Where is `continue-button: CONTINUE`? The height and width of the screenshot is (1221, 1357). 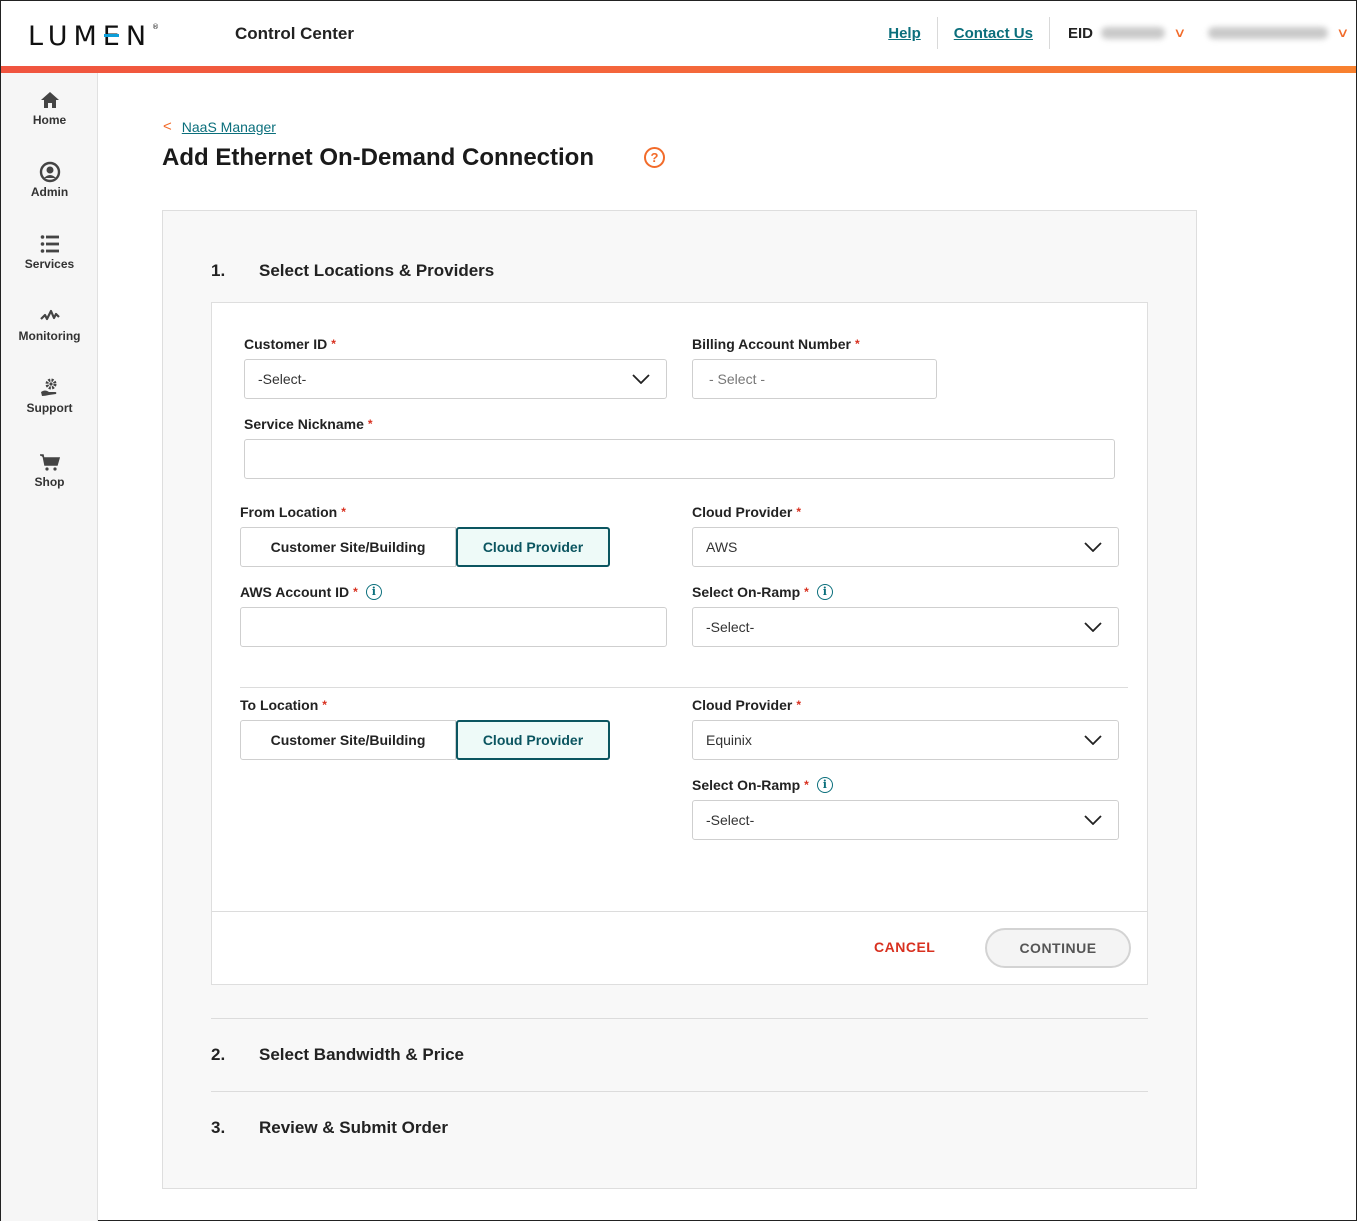 continue-button: CONTINUE is located at coordinates (1058, 948).